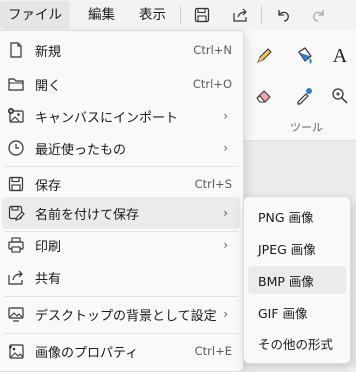  What do you see at coordinates (121, 50) in the screenshot?
I see `menu-item-new: 新規 Ctrl+N` at bounding box center [121, 50].